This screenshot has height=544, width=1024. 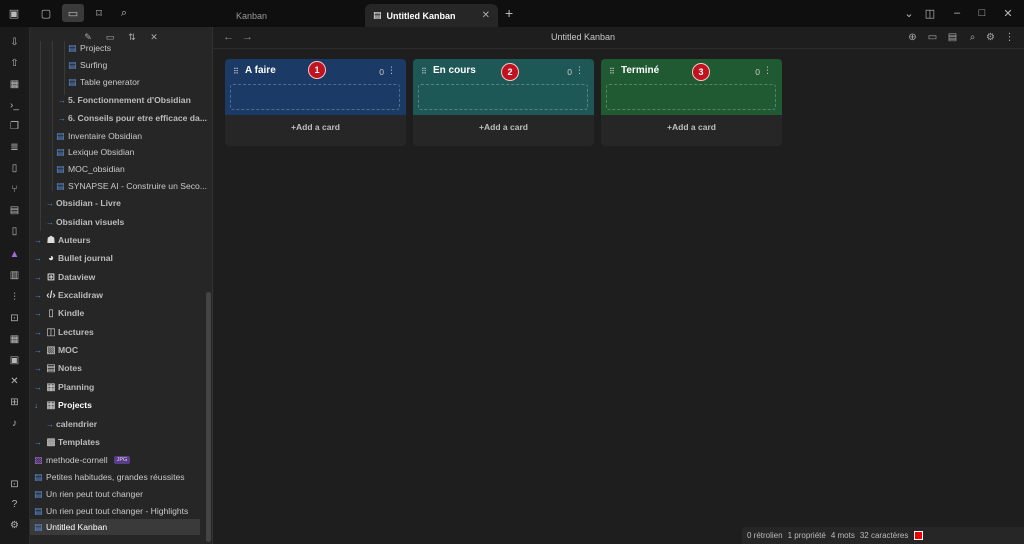 I want to click on list-item: → Obsidian visuels, so click(x=121, y=222).